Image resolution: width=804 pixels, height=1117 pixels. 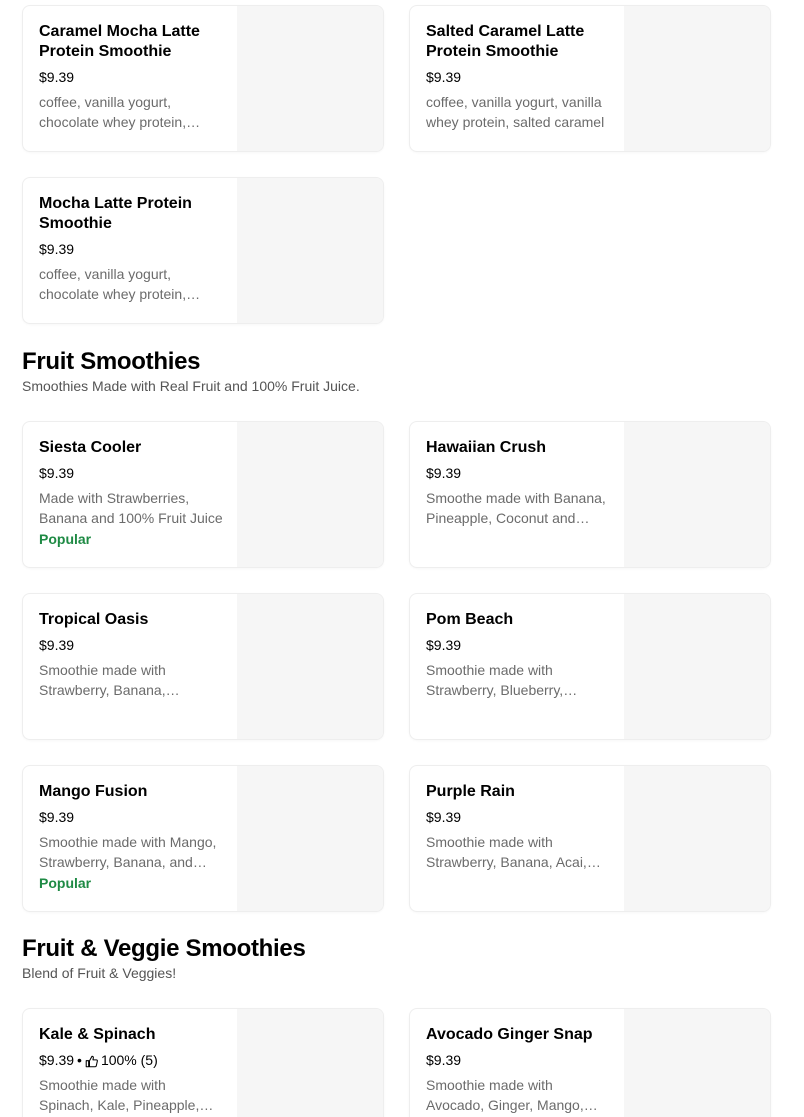 I want to click on section-subtitle: Blend of Fruit & Veggies!, so click(x=99, y=973).